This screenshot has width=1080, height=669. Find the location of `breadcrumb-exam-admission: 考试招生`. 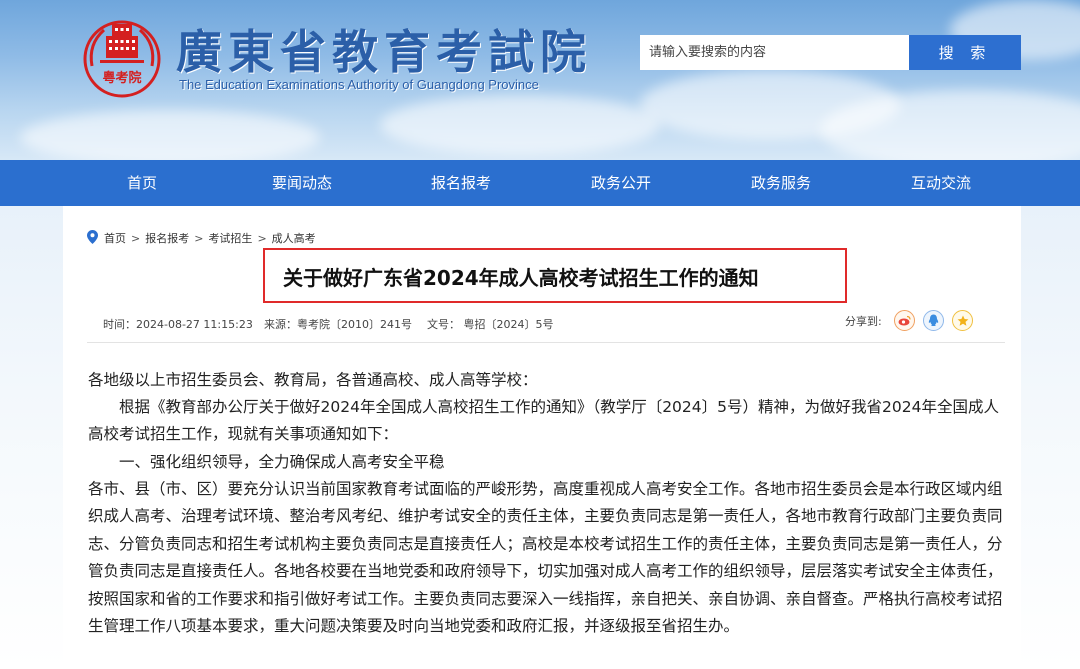

breadcrumb-exam-admission: 考试招生 is located at coordinates (230, 238).